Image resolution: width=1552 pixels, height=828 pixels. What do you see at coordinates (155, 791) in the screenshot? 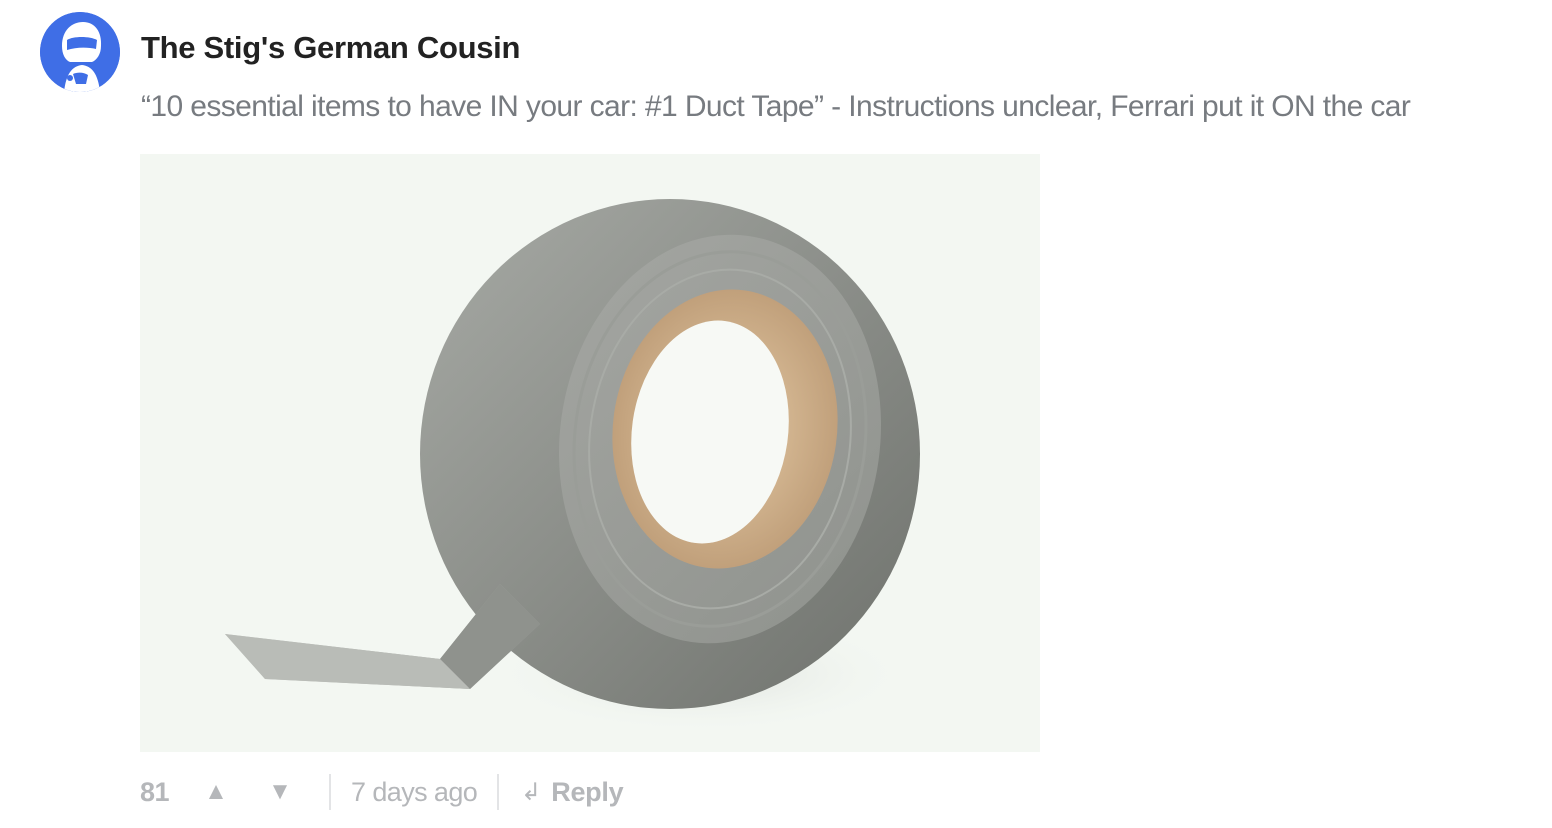
I see `vote-score: 81` at bounding box center [155, 791].